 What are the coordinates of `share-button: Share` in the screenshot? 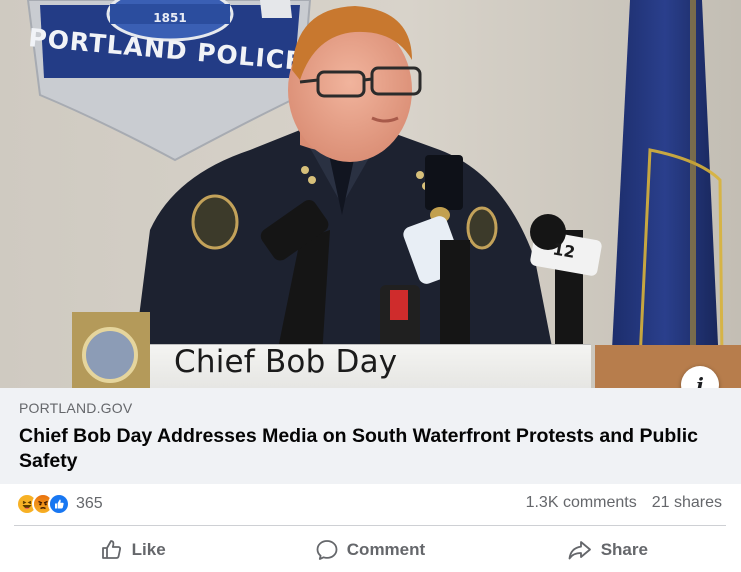 It's located at (607, 550).